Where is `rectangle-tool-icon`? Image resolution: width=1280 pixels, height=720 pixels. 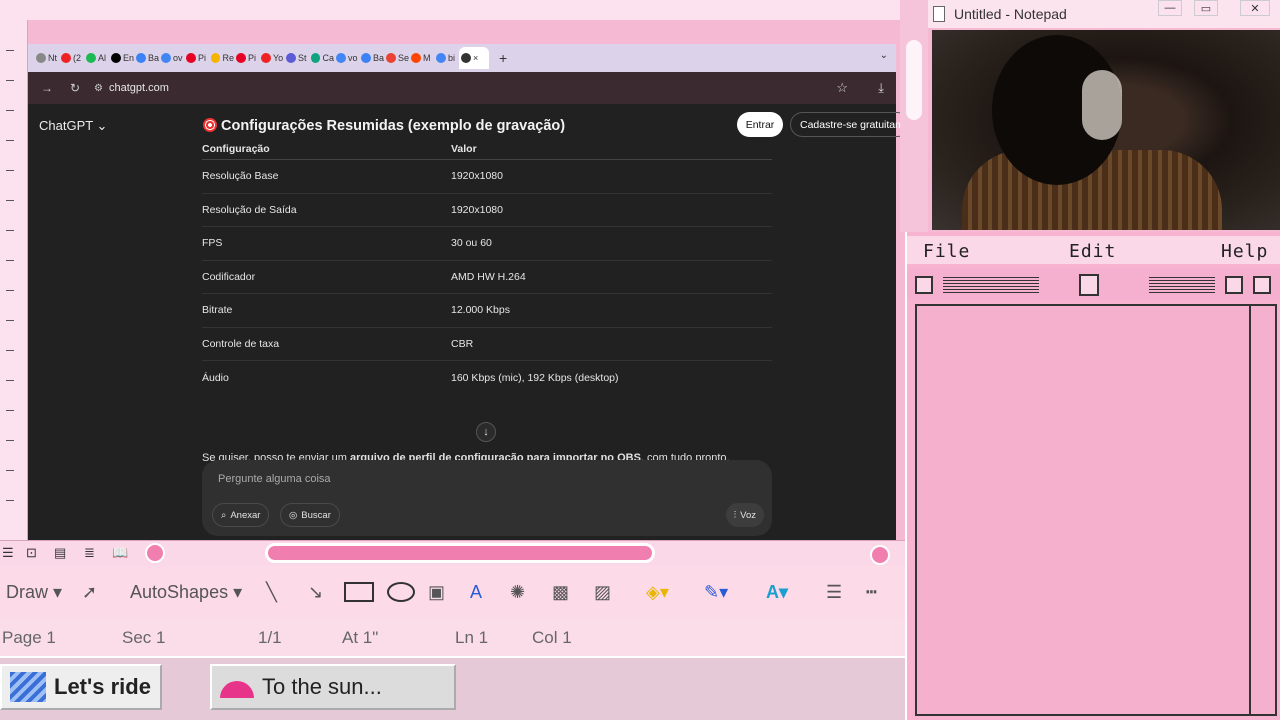
rectangle-tool-icon is located at coordinates (359, 592).